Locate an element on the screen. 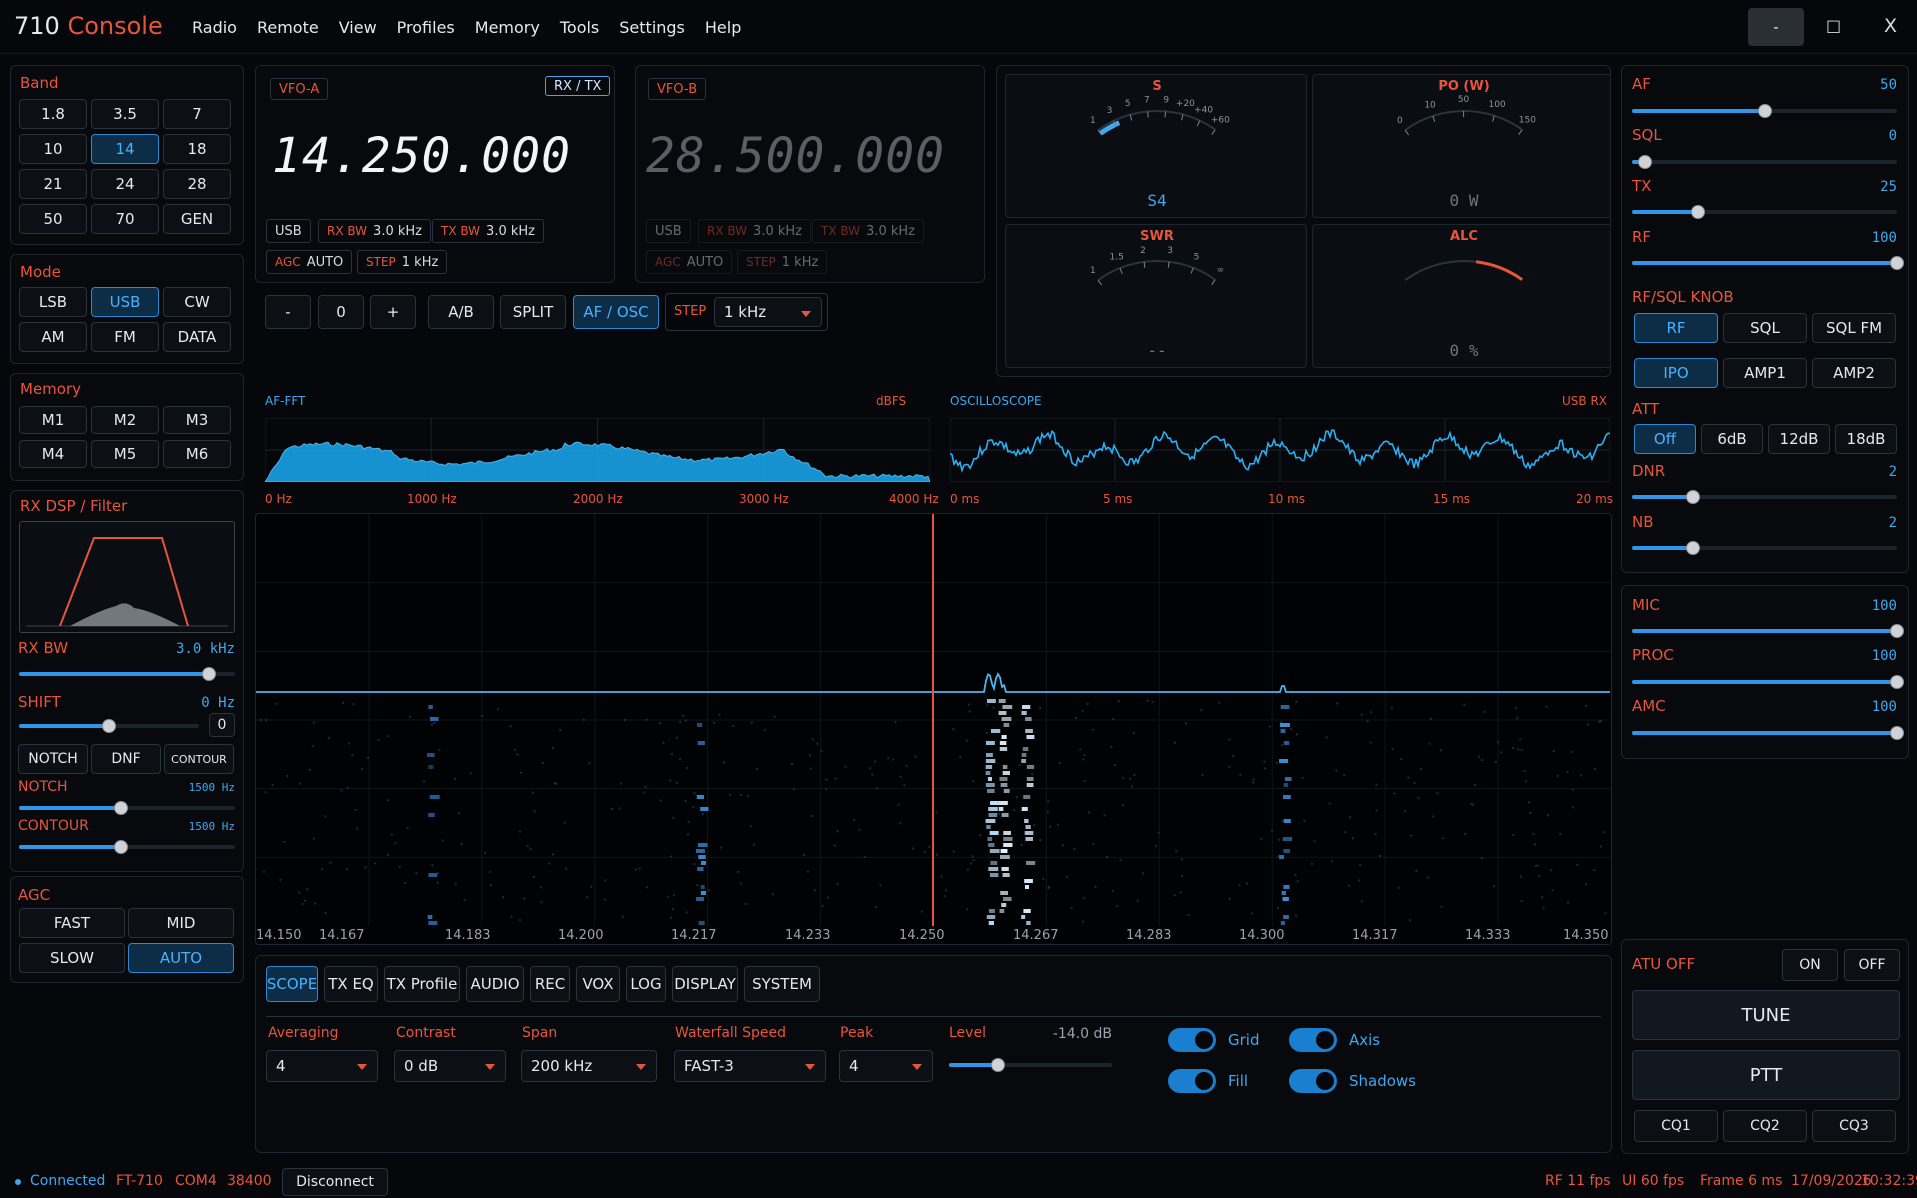 The height and width of the screenshot is (1198, 1917). rf-slider is located at coordinates (1768, 263).